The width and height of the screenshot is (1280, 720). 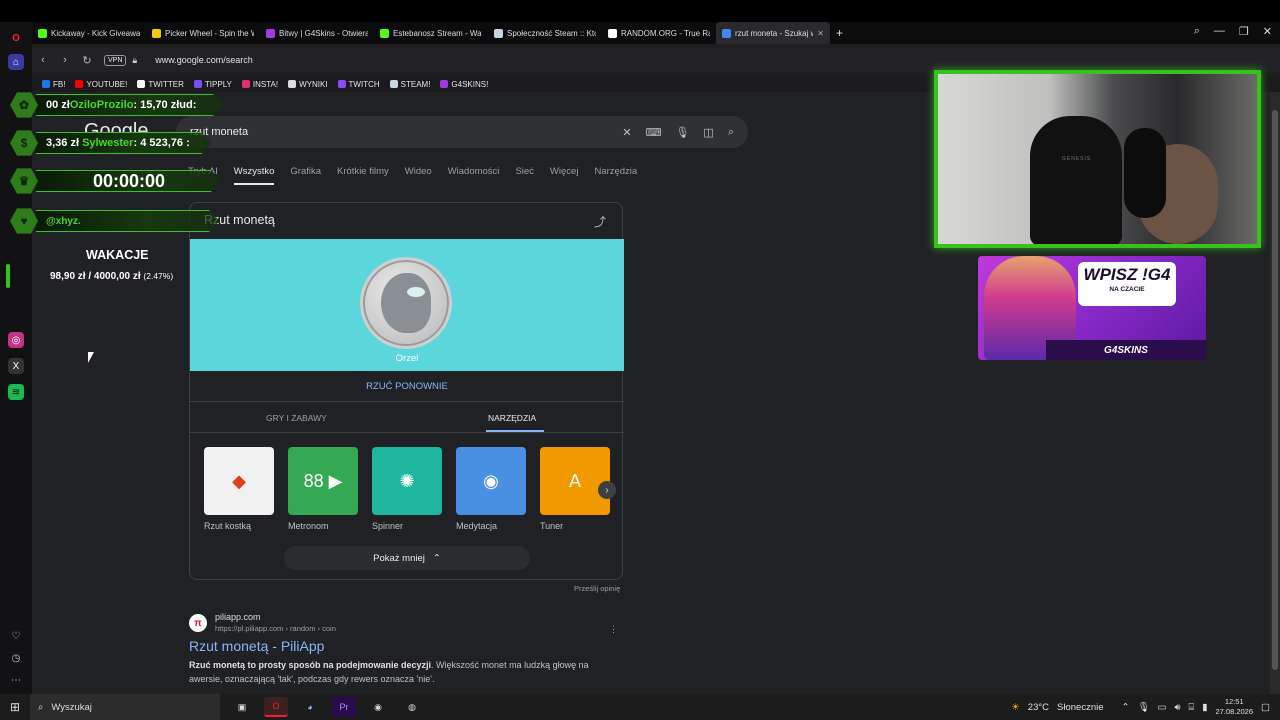 I want to click on weather-temp: 23°C, so click(x=1038, y=707).